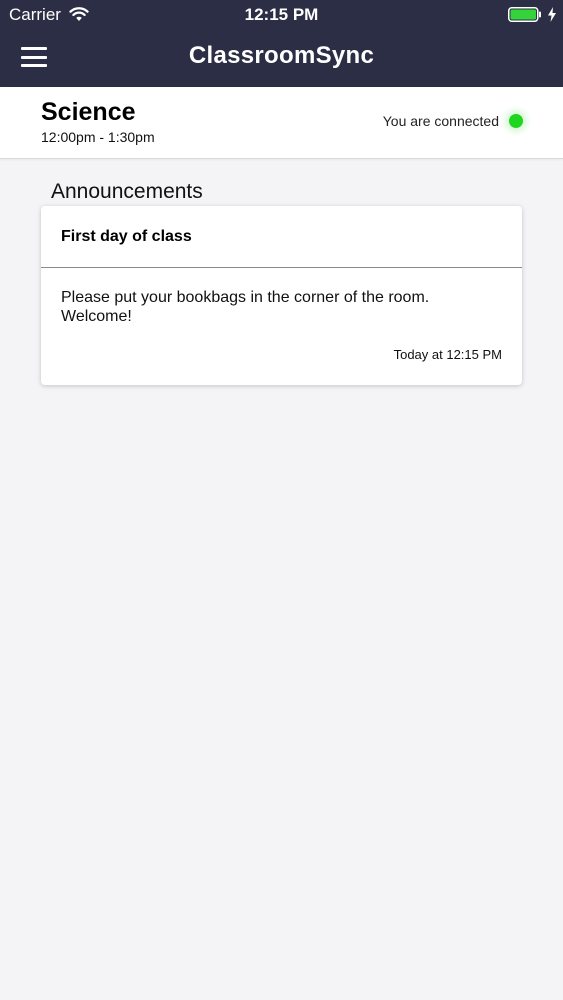 The image size is (563, 1000). I want to click on announcement-timestamp: Today at 12:15 PM, so click(447, 354).